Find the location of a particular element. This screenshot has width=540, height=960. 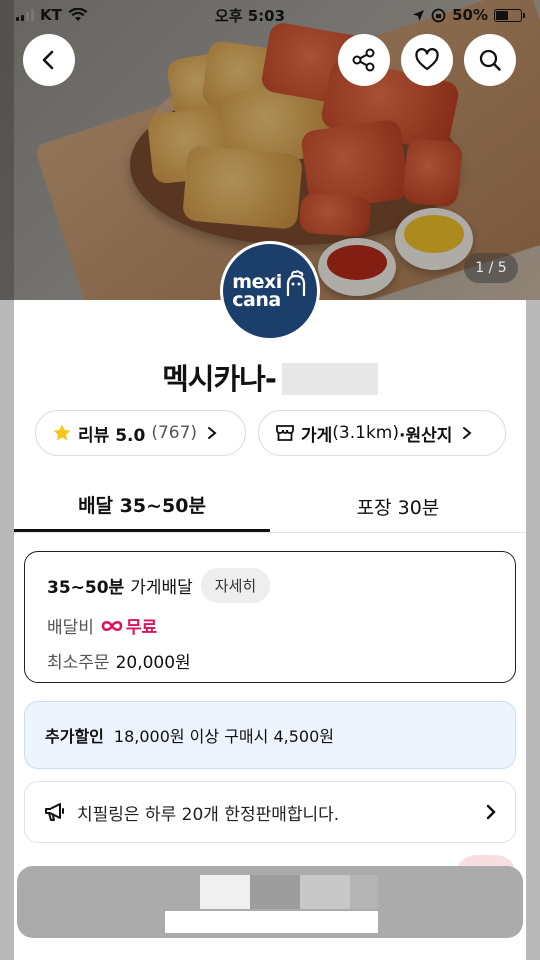

delivery-fee-value: 무료 is located at coordinates (141, 628).